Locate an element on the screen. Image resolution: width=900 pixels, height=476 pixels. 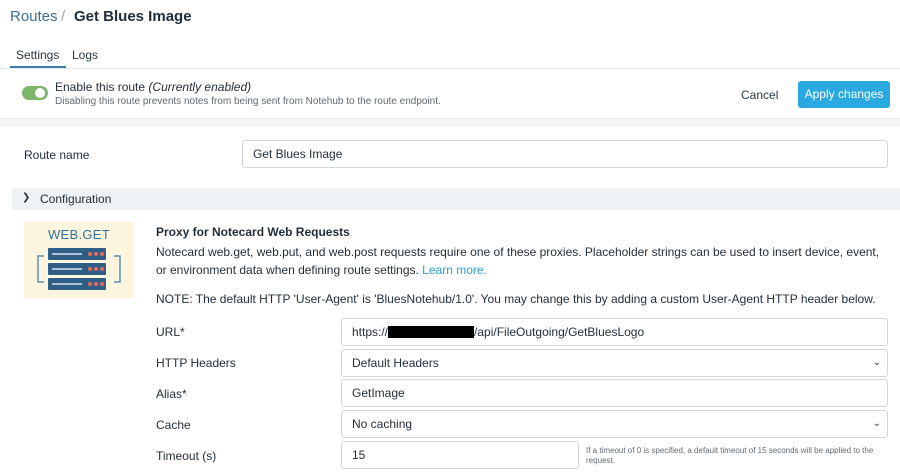
timeout-input: 15 is located at coordinates (460, 455).